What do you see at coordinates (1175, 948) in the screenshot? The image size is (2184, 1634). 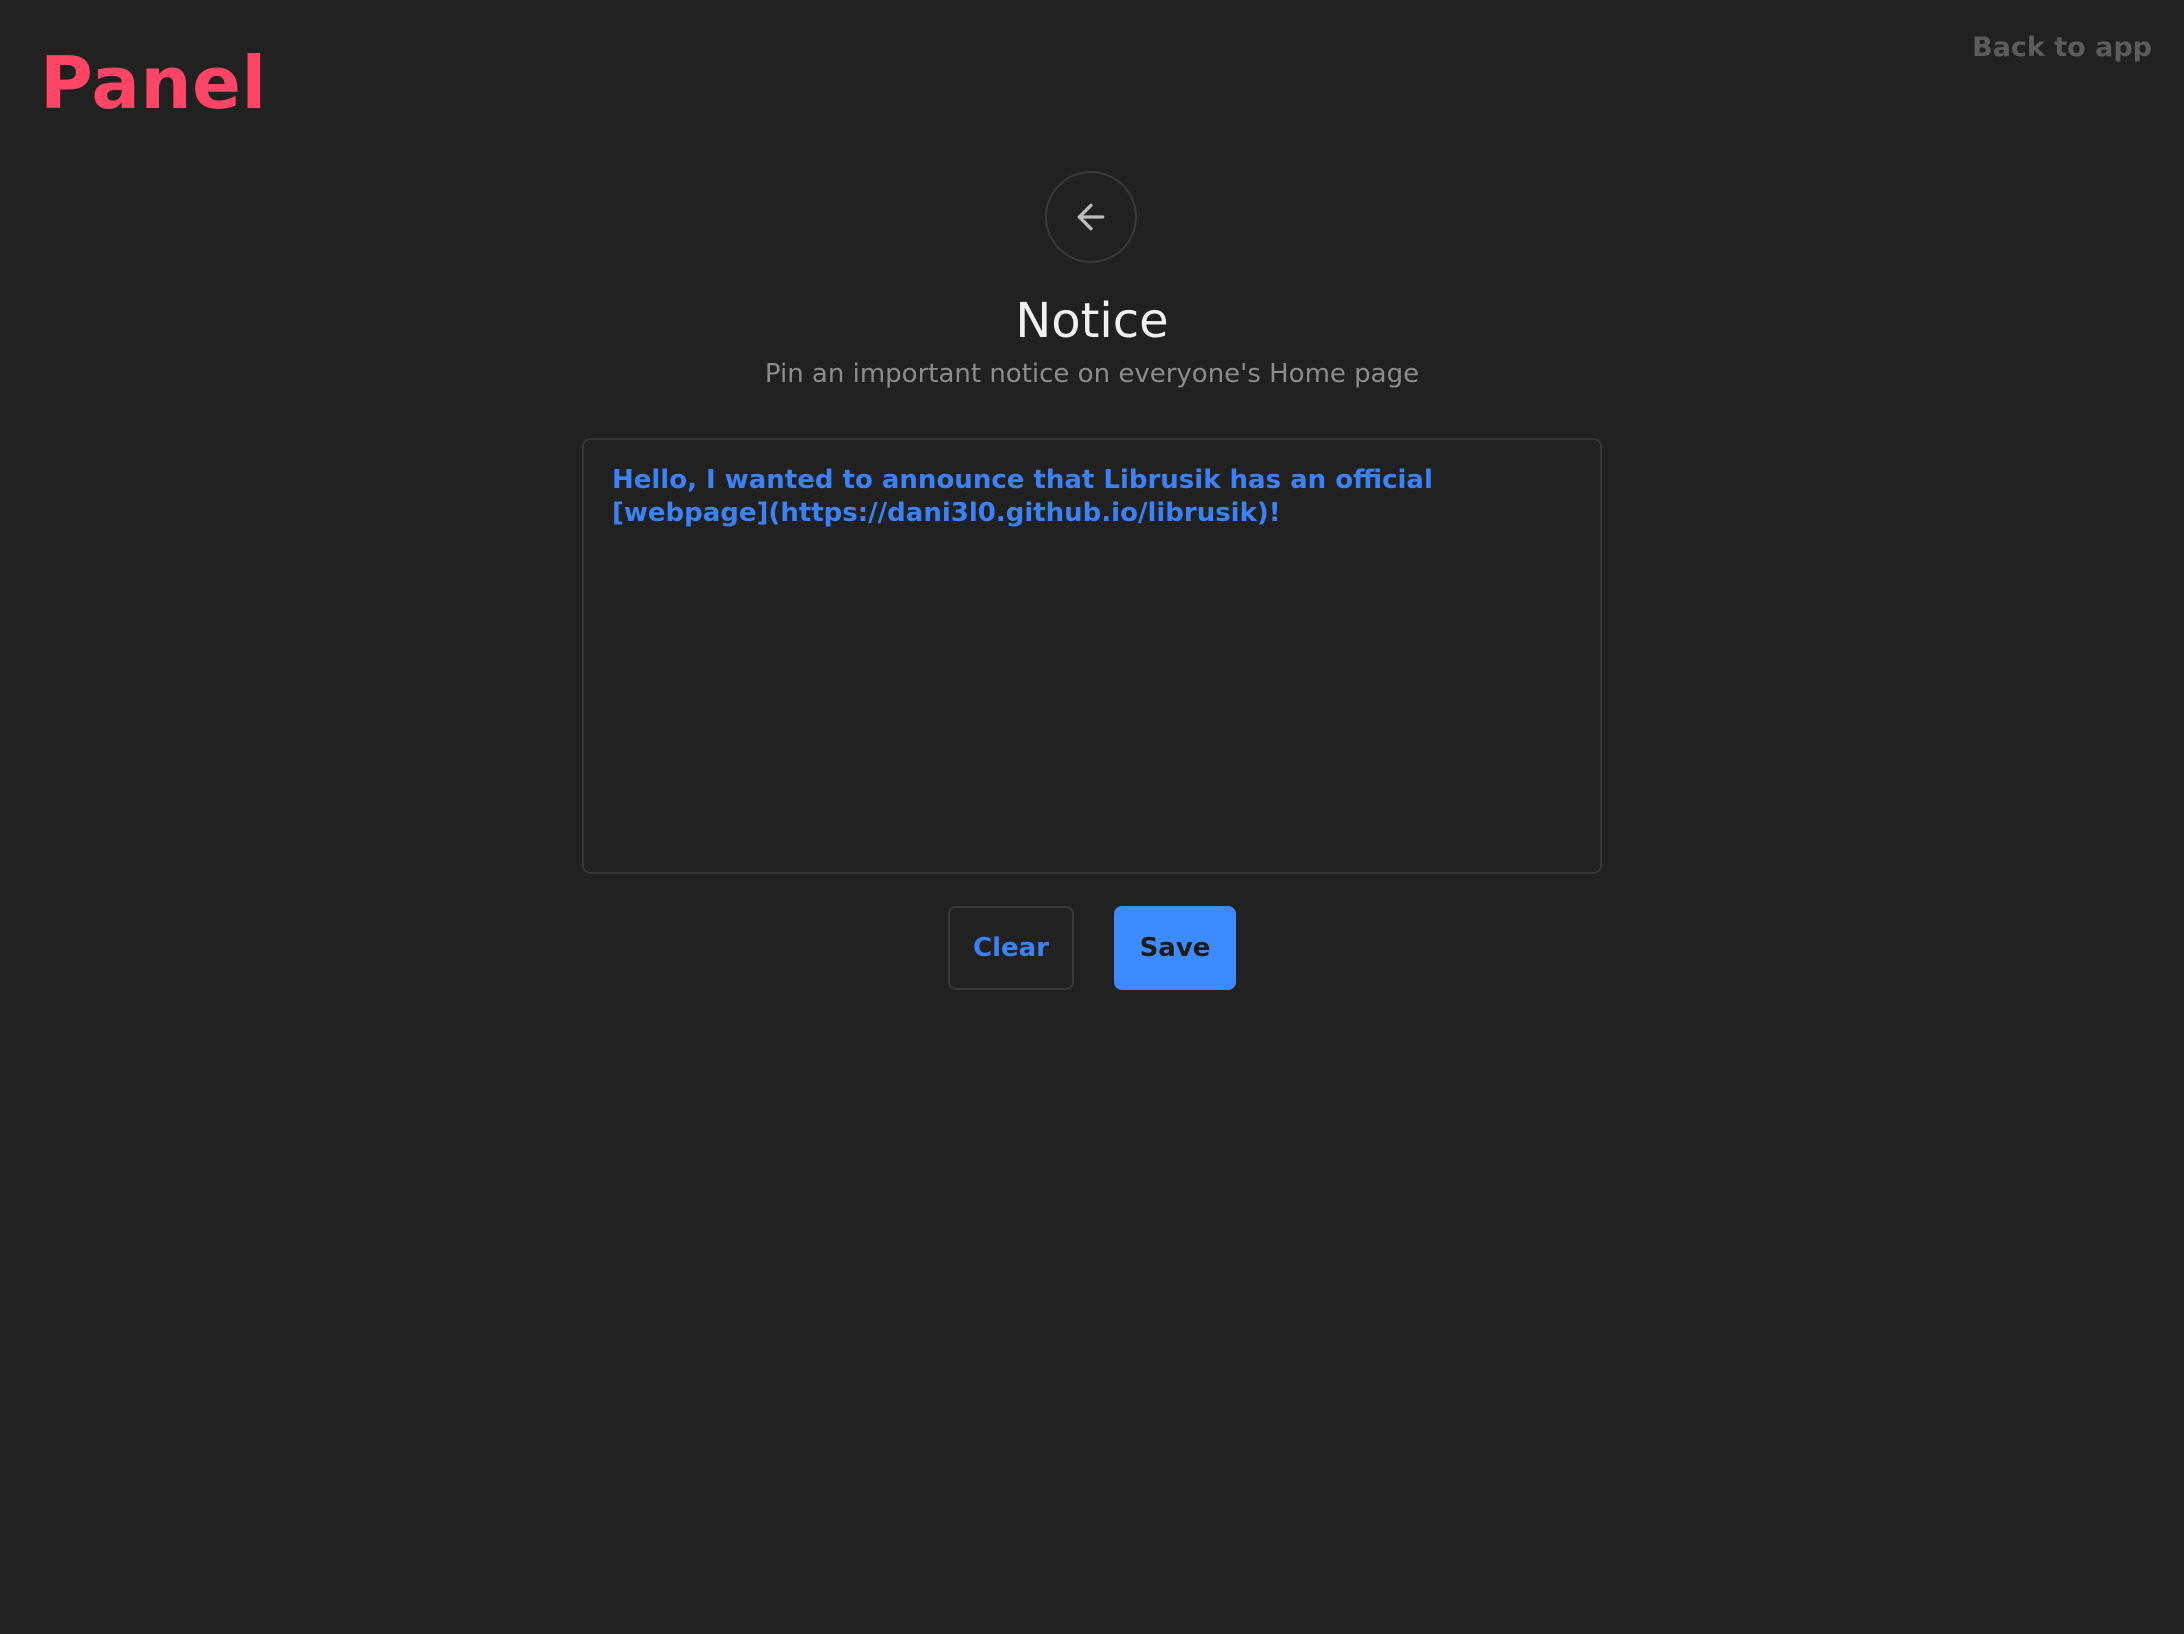 I see `save-button: Save` at bounding box center [1175, 948].